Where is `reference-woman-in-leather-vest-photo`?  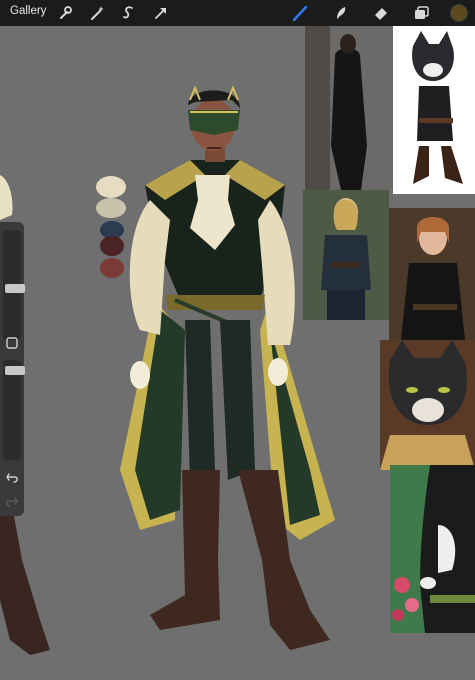 reference-woman-in-leather-vest-photo is located at coordinates (346, 255).